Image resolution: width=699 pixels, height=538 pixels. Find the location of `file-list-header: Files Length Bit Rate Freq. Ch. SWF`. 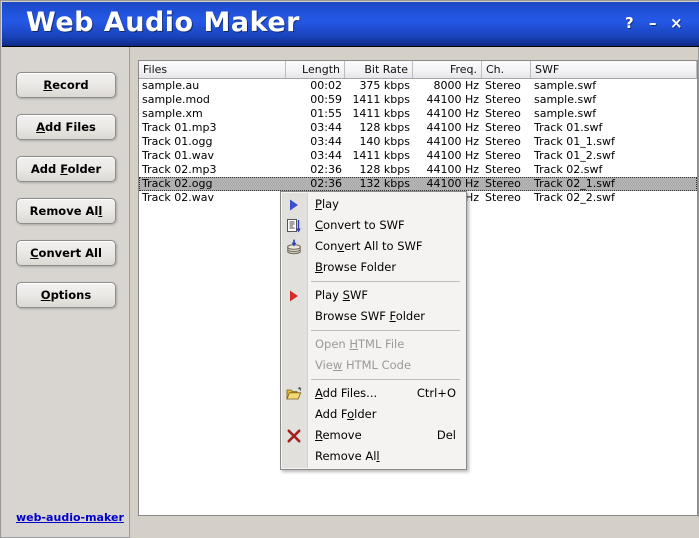

file-list-header: Files Length Bit Rate Freq. Ch. SWF is located at coordinates (418, 70).